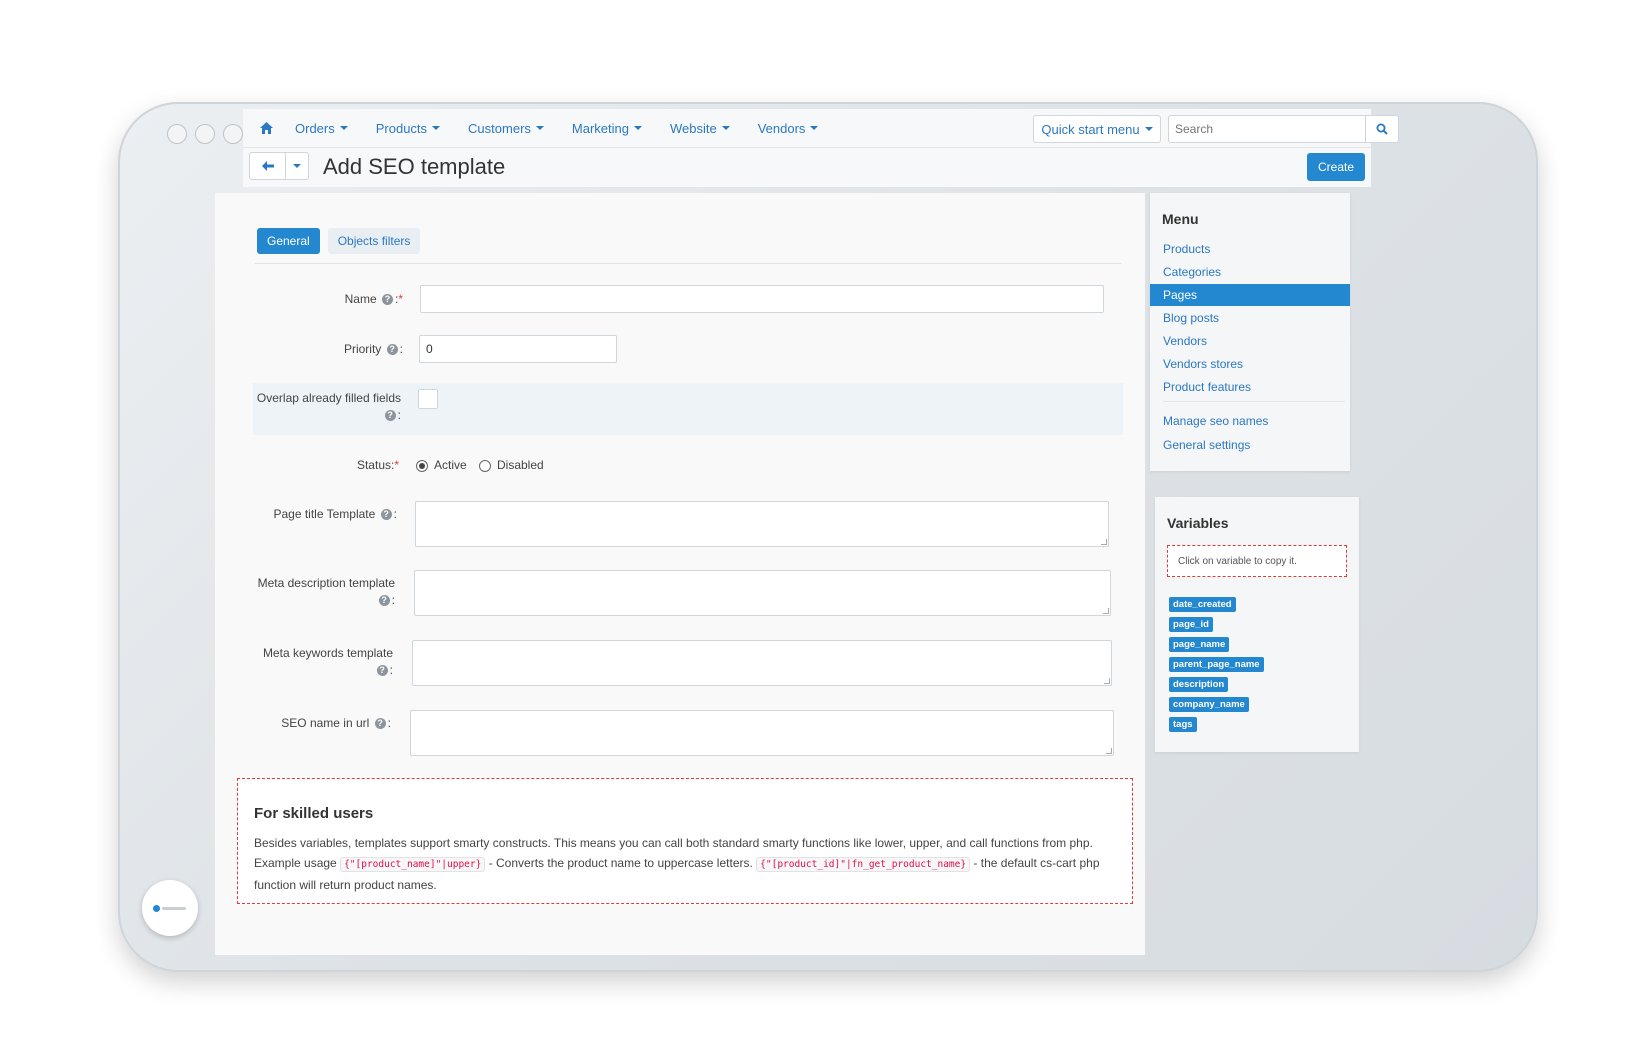 Image resolution: width=1650 pixels, height=1050 pixels. I want to click on nav-vendors: Vendors, so click(788, 128).